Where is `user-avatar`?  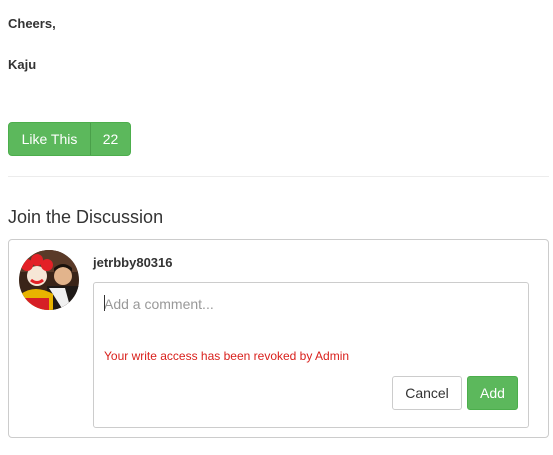 user-avatar is located at coordinates (49, 280).